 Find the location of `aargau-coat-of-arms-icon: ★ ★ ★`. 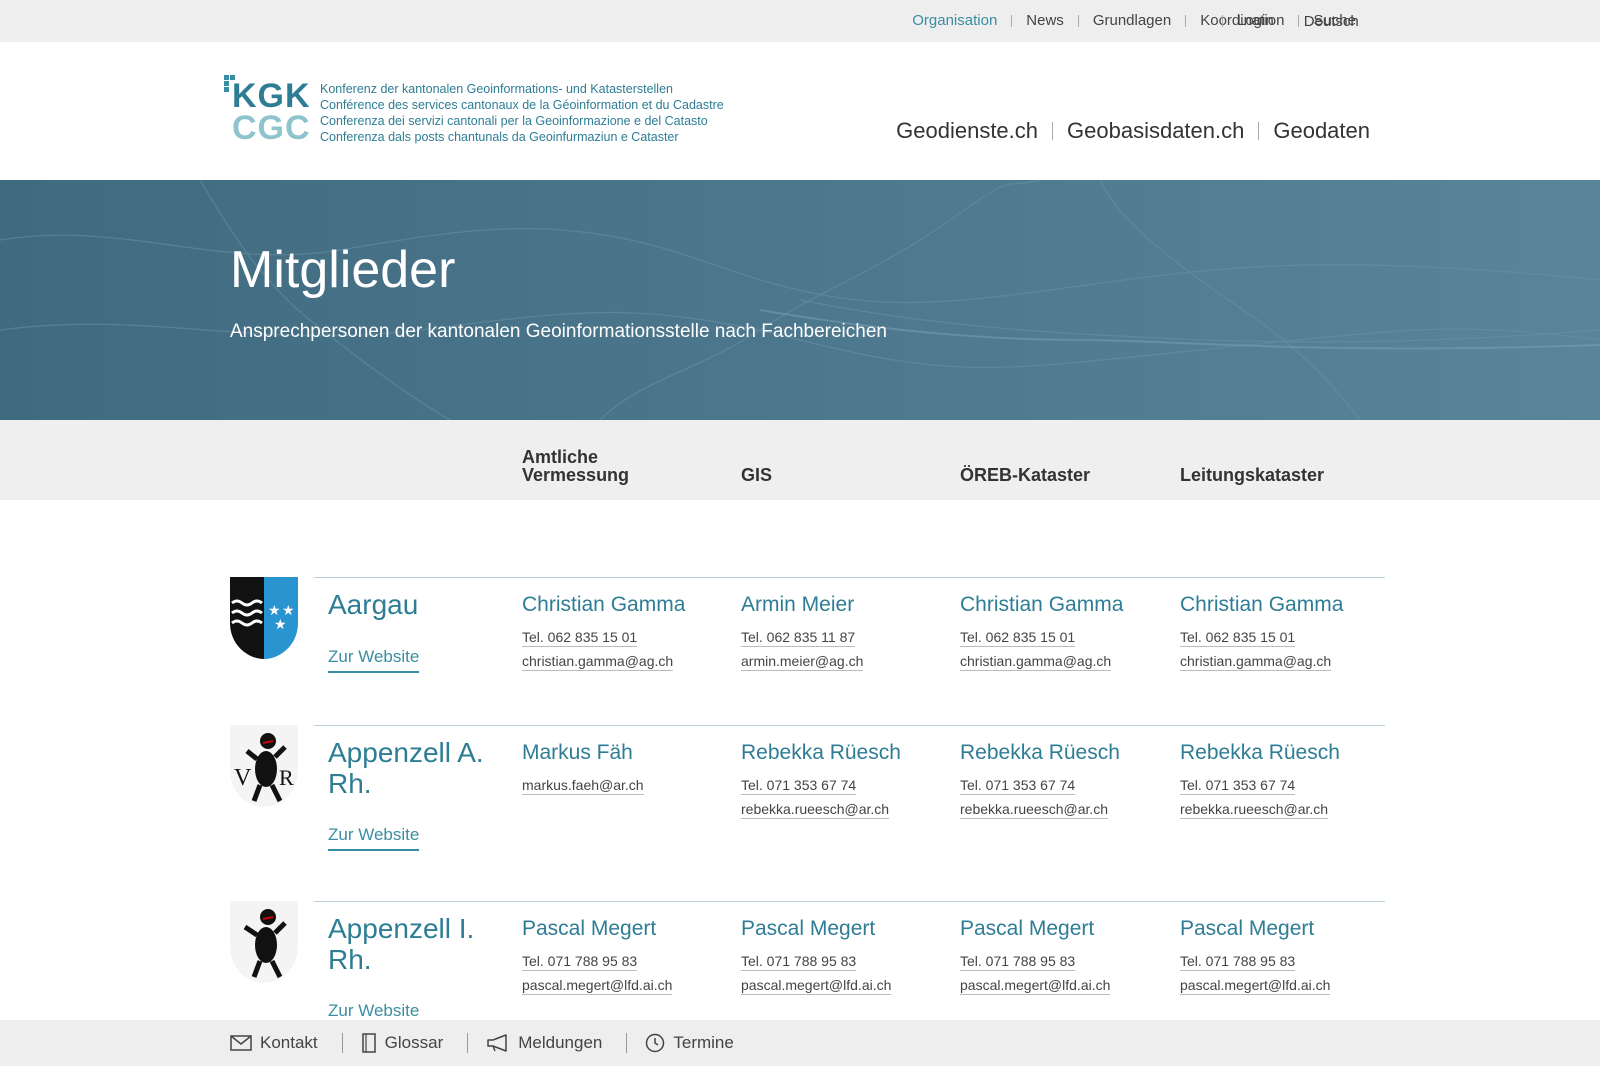

aargau-coat-of-arms-icon: ★ ★ ★ is located at coordinates (264, 618).